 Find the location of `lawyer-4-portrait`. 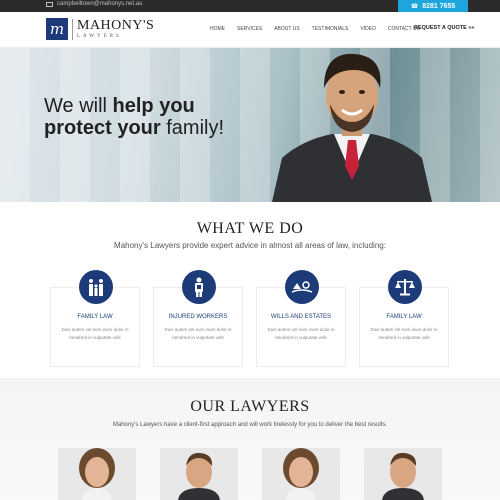

lawyer-4-portrait is located at coordinates (403, 474).